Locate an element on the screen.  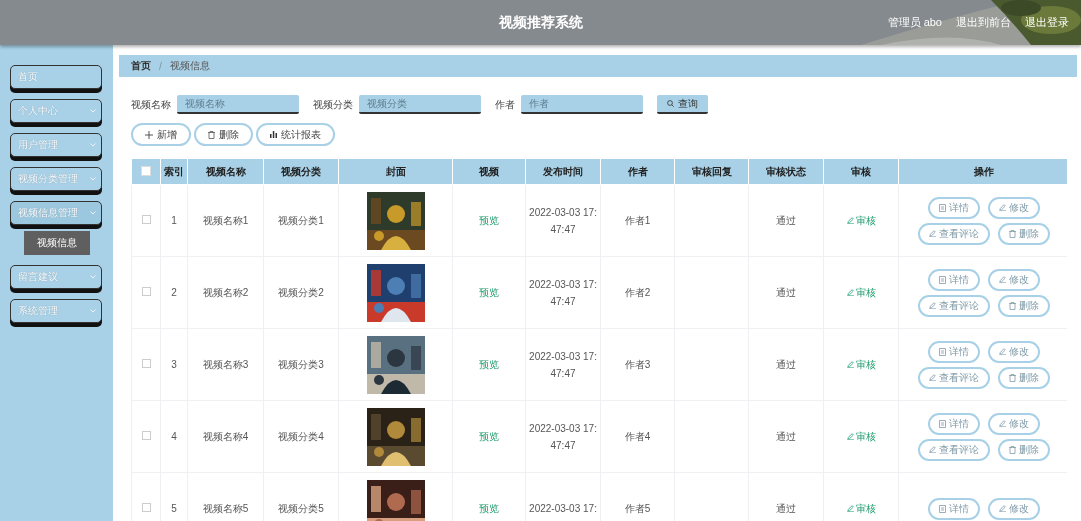
select-all-checkbox is located at coordinates (146, 170).